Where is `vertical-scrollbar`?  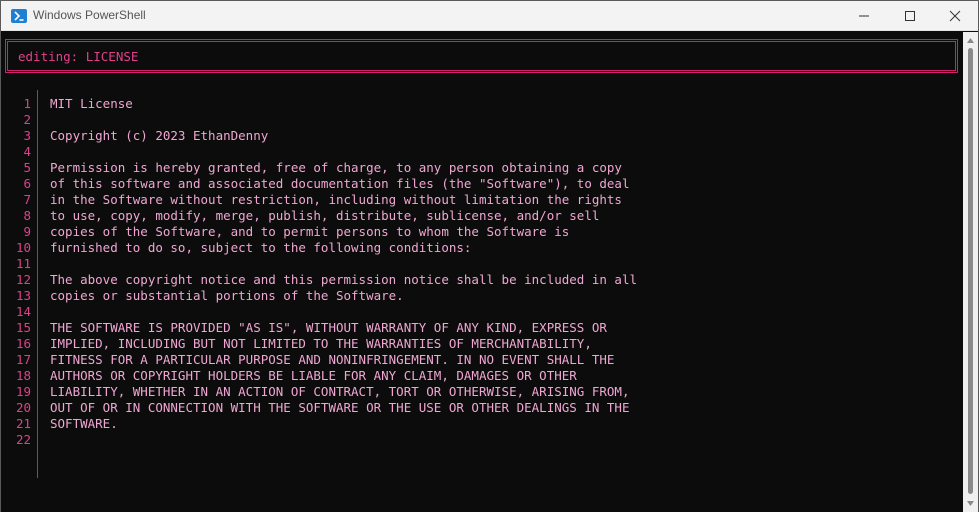
vertical-scrollbar is located at coordinates (970, 272).